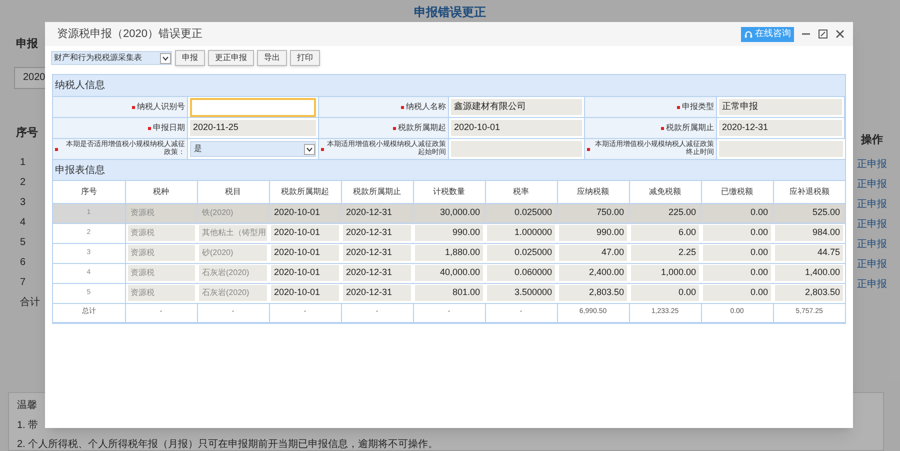 The width and height of the screenshot is (900, 451). Describe the element at coordinates (305, 58) in the screenshot. I see `toolbar-button: 打印` at that location.